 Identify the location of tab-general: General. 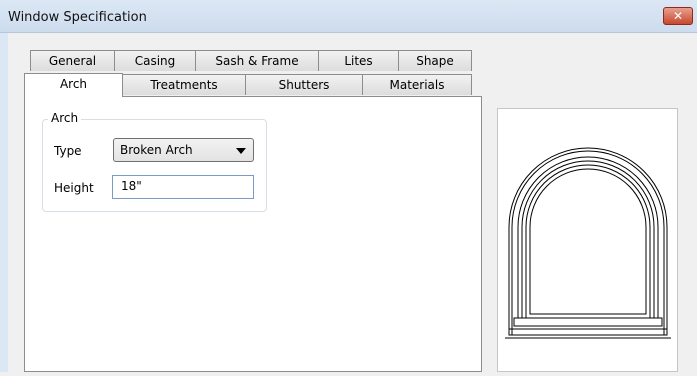
(72, 60).